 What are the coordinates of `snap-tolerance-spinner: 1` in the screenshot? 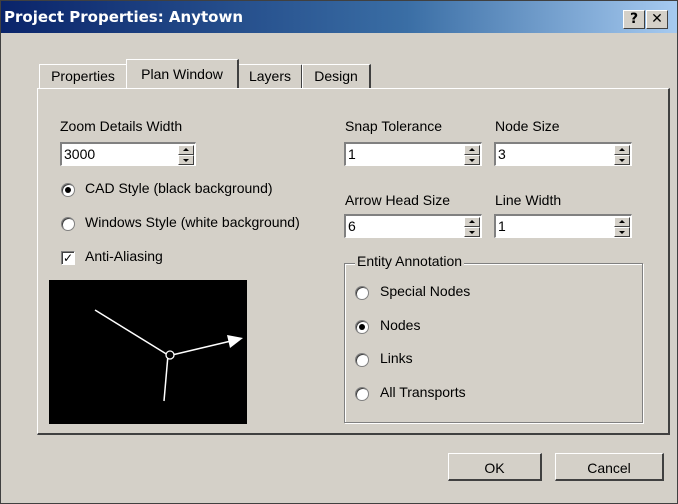 It's located at (413, 154).